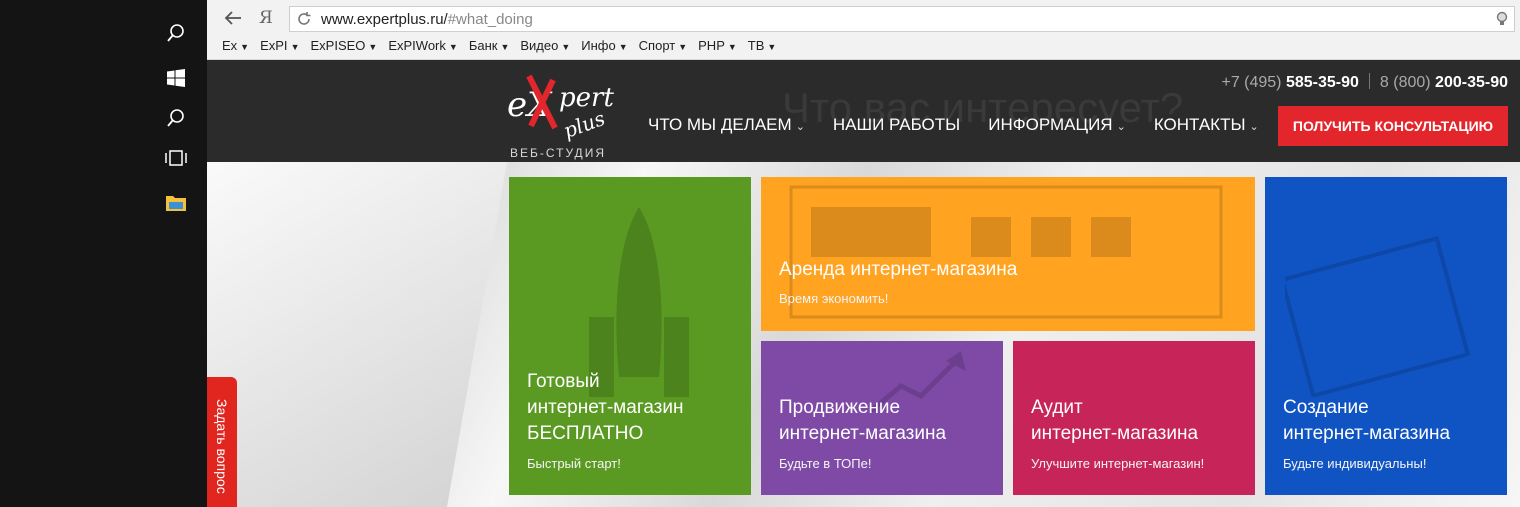 The image size is (1520, 507). I want to click on logo-pert: pert, so click(586, 98).